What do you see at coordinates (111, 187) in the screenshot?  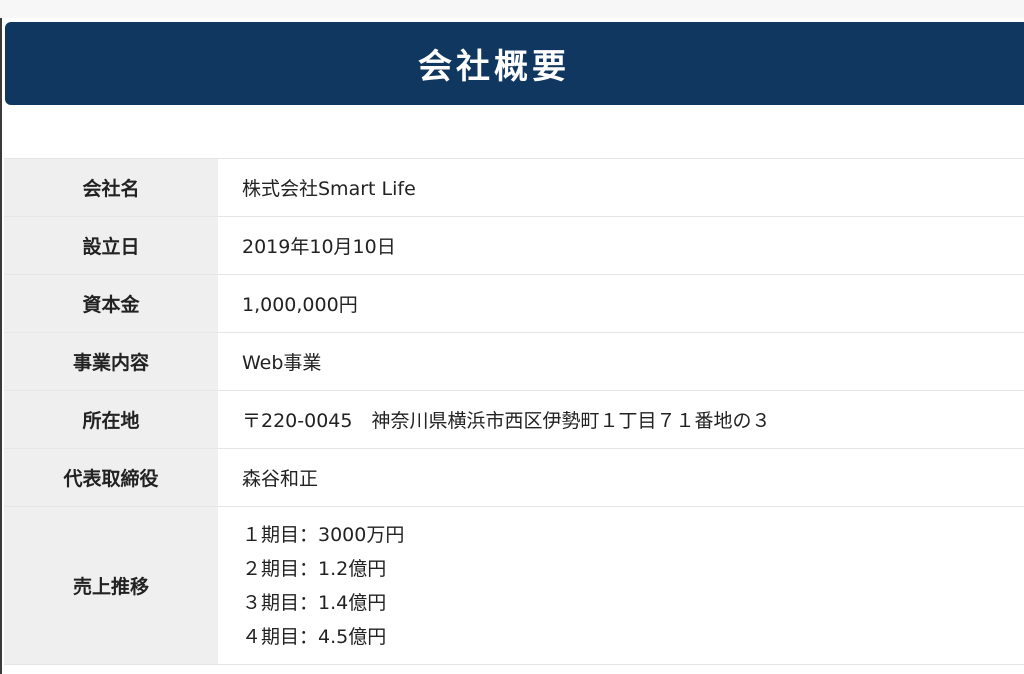 I see `row-label: 会社名` at bounding box center [111, 187].